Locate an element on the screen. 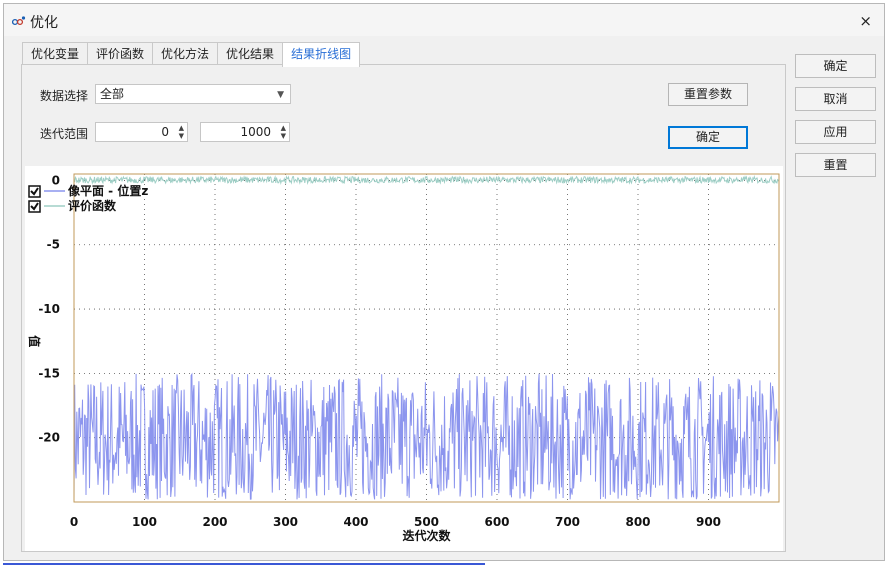  x-tick-label: 500 is located at coordinates (426, 522).